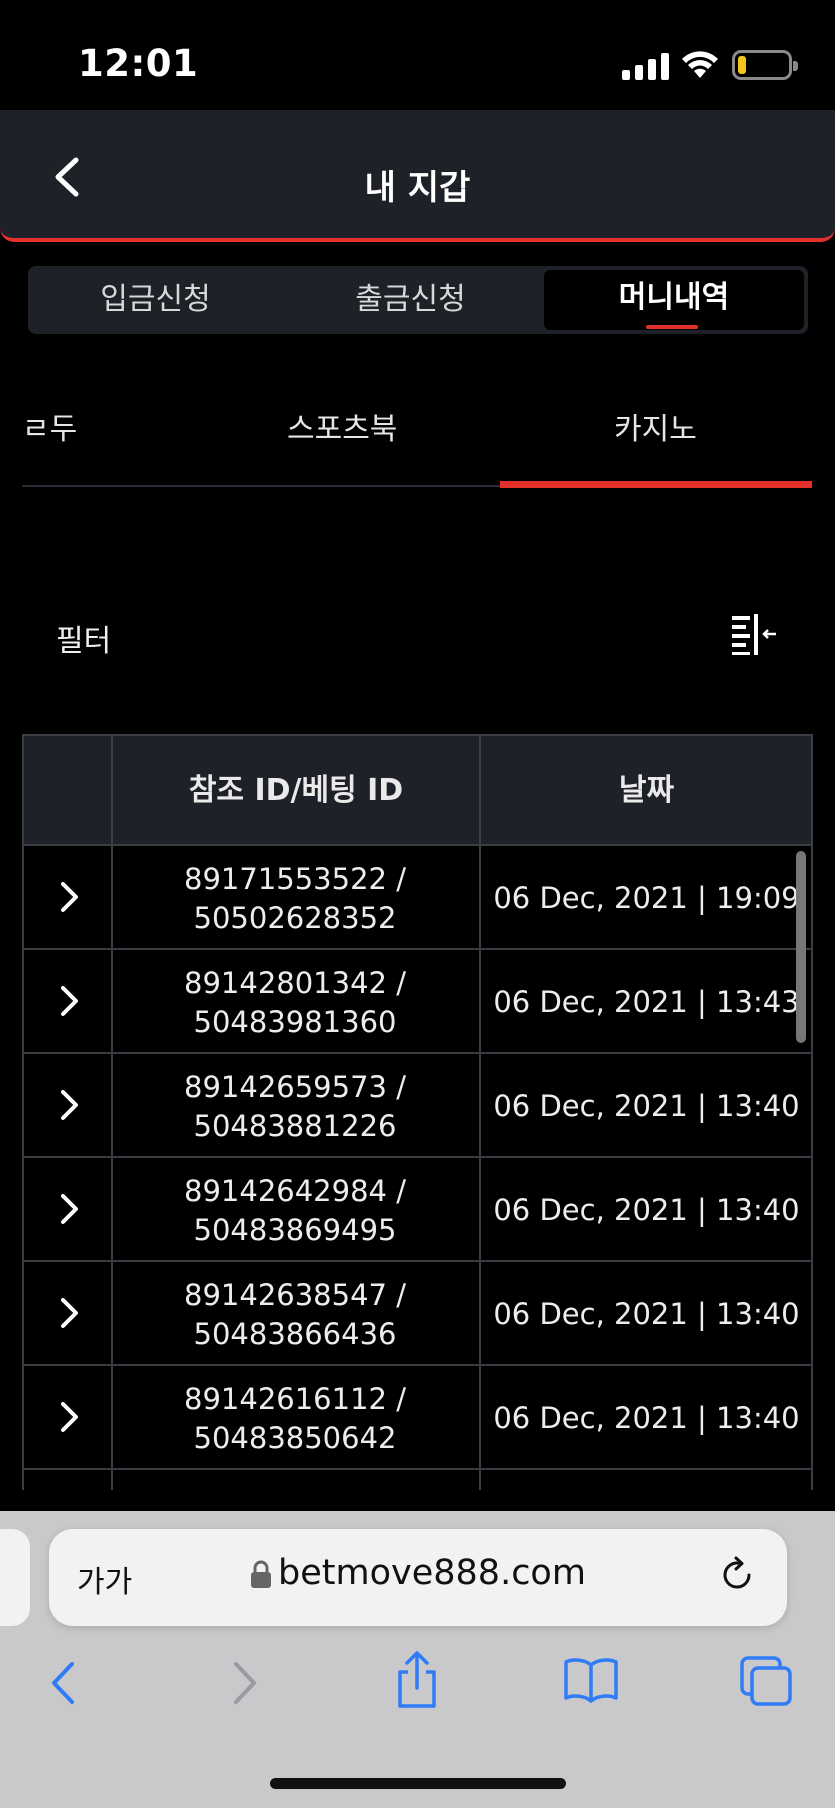 The width and height of the screenshot is (835, 1808). I want to click on app-header: 내 지갑, so click(417, 176).